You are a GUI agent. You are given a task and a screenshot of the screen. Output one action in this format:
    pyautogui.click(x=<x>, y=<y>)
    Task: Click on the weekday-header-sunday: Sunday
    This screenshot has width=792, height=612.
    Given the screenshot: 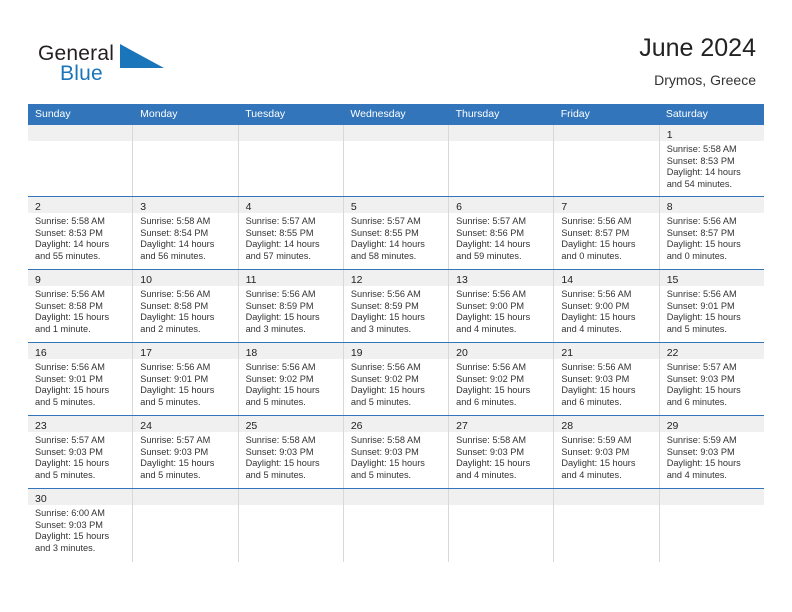 What is the action you would take?
    pyautogui.click(x=53, y=114)
    